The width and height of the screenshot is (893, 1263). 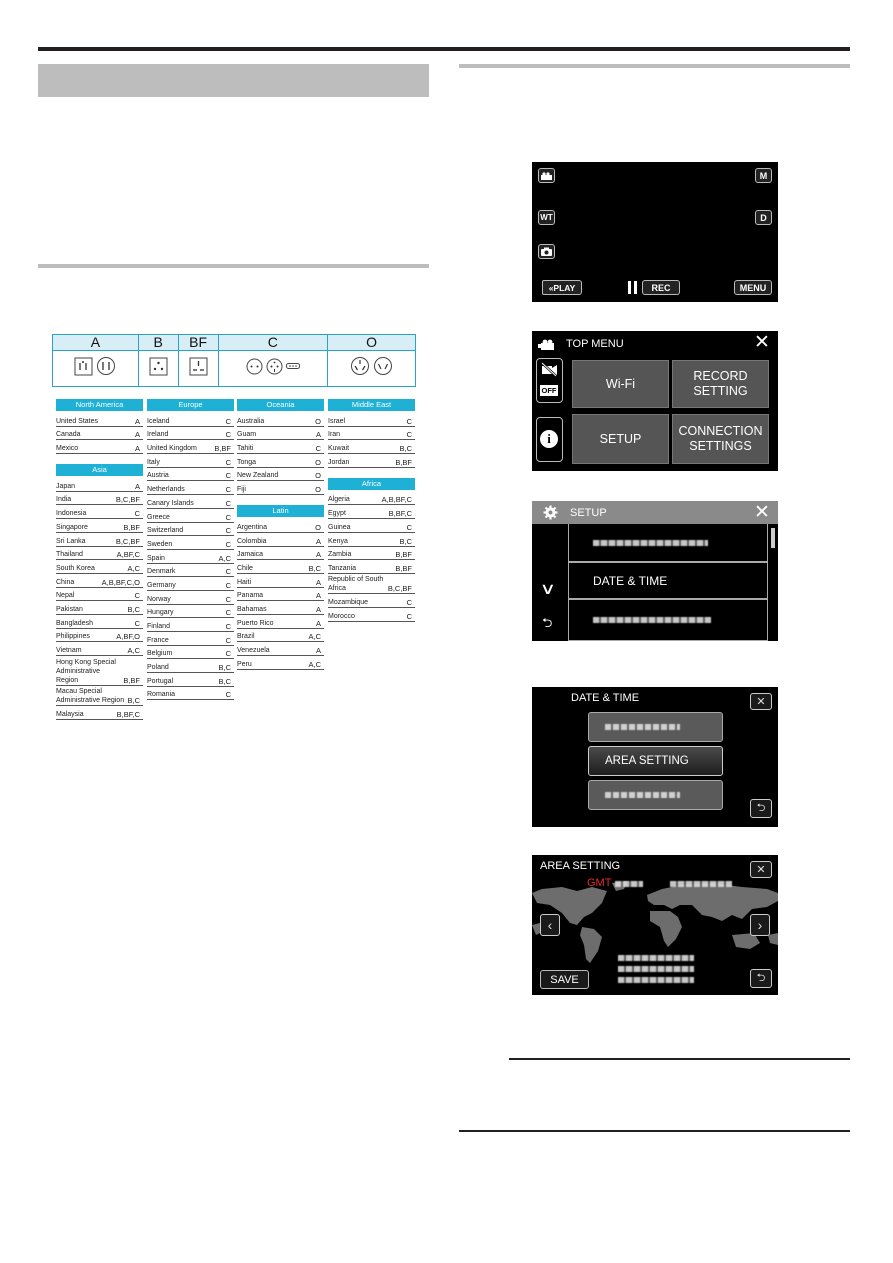 I want to click on country-name: Chile, so click(x=245, y=568).